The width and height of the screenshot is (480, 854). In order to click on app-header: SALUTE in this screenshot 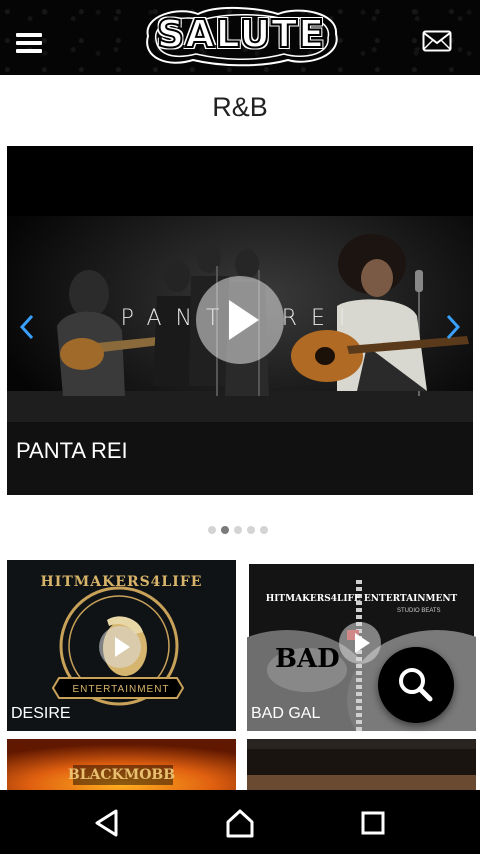, I will do `click(240, 37)`.